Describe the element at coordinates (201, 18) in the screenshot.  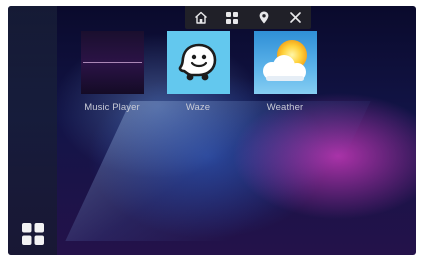
I see `home-icon` at that location.